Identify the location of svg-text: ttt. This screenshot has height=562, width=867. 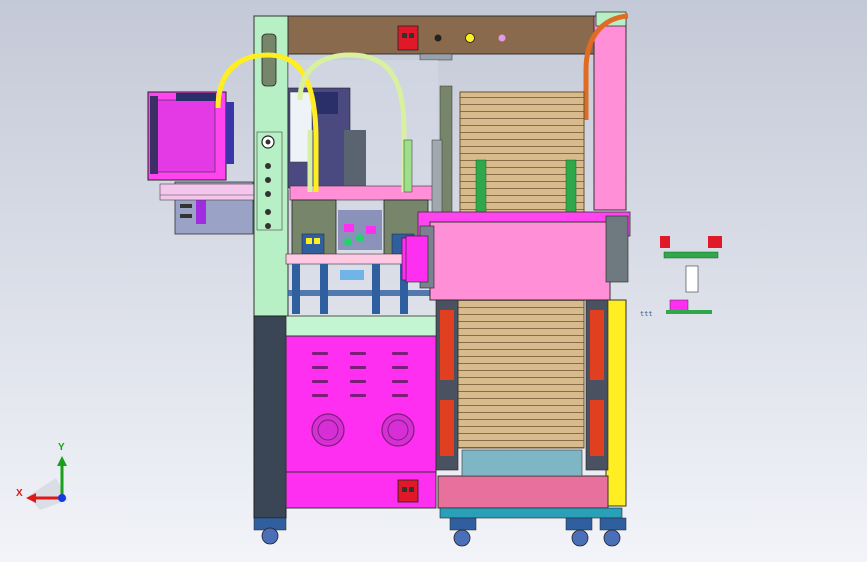
(646, 314).